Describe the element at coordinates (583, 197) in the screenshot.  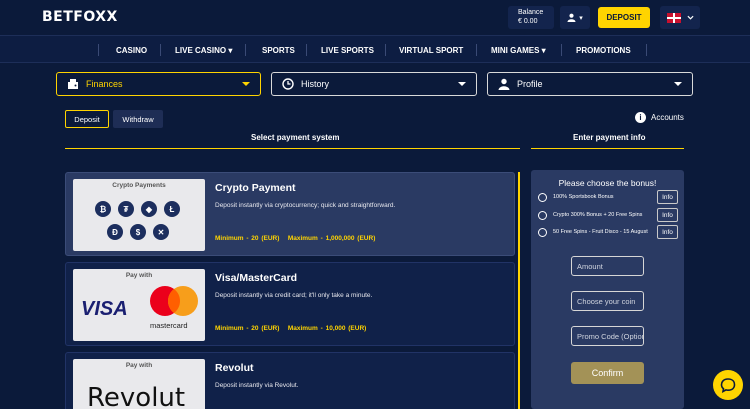
I see `bonus-label: 100% Sportsbook Bonus` at that location.